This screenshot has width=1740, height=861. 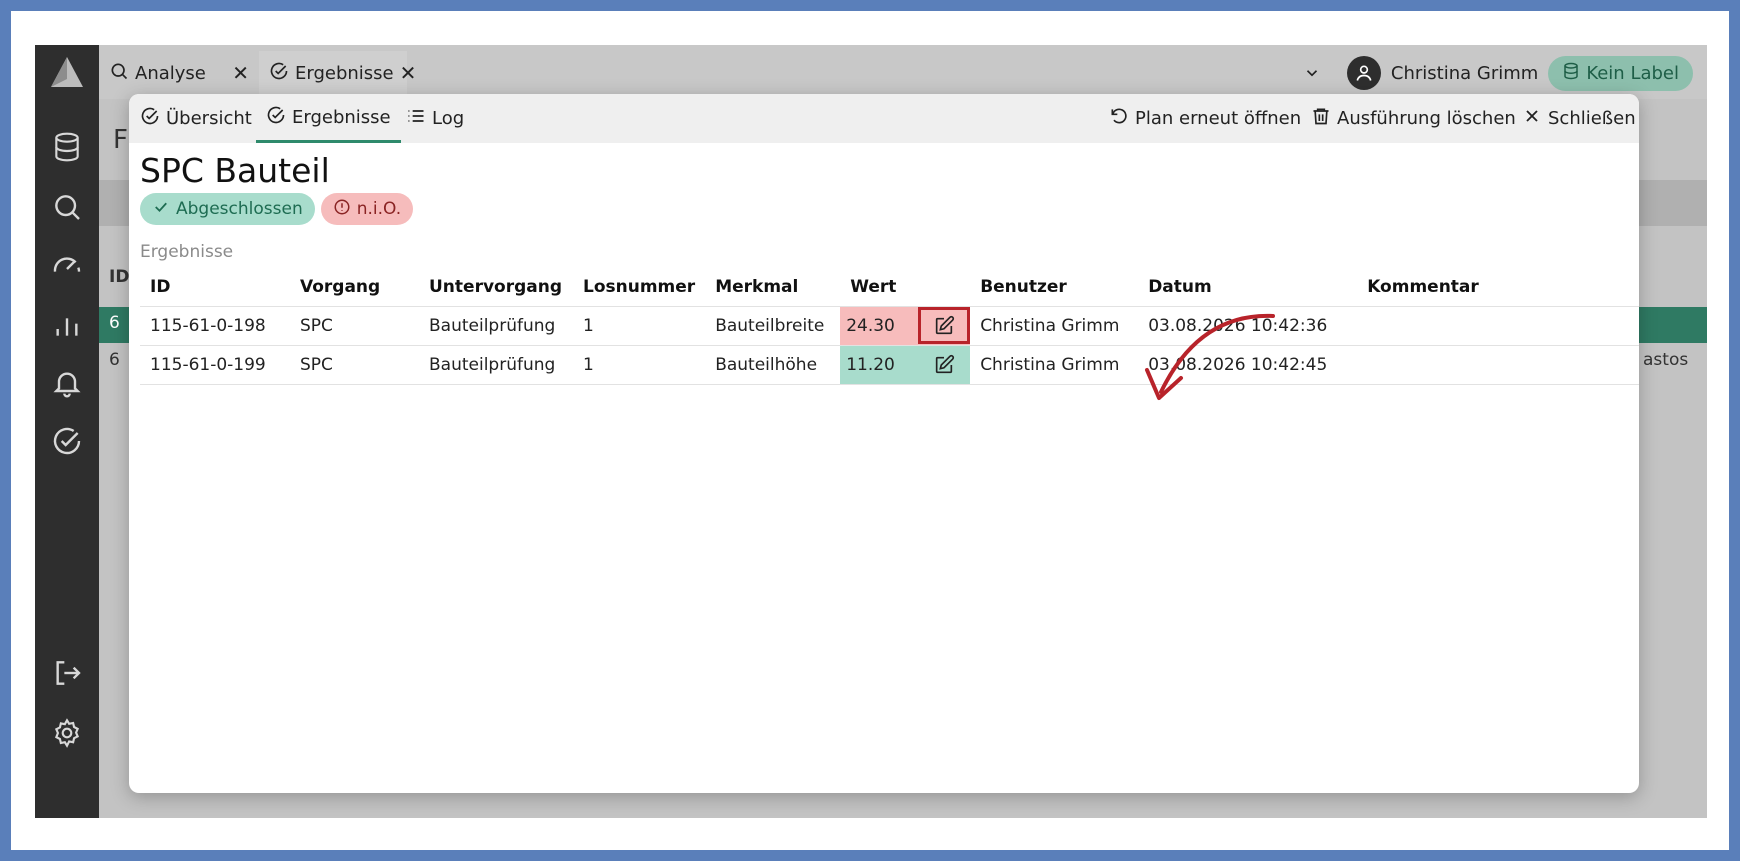 What do you see at coordinates (209, 118) in the screenshot?
I see `tab-label: Übersicht` at bounding box center [209, 118].